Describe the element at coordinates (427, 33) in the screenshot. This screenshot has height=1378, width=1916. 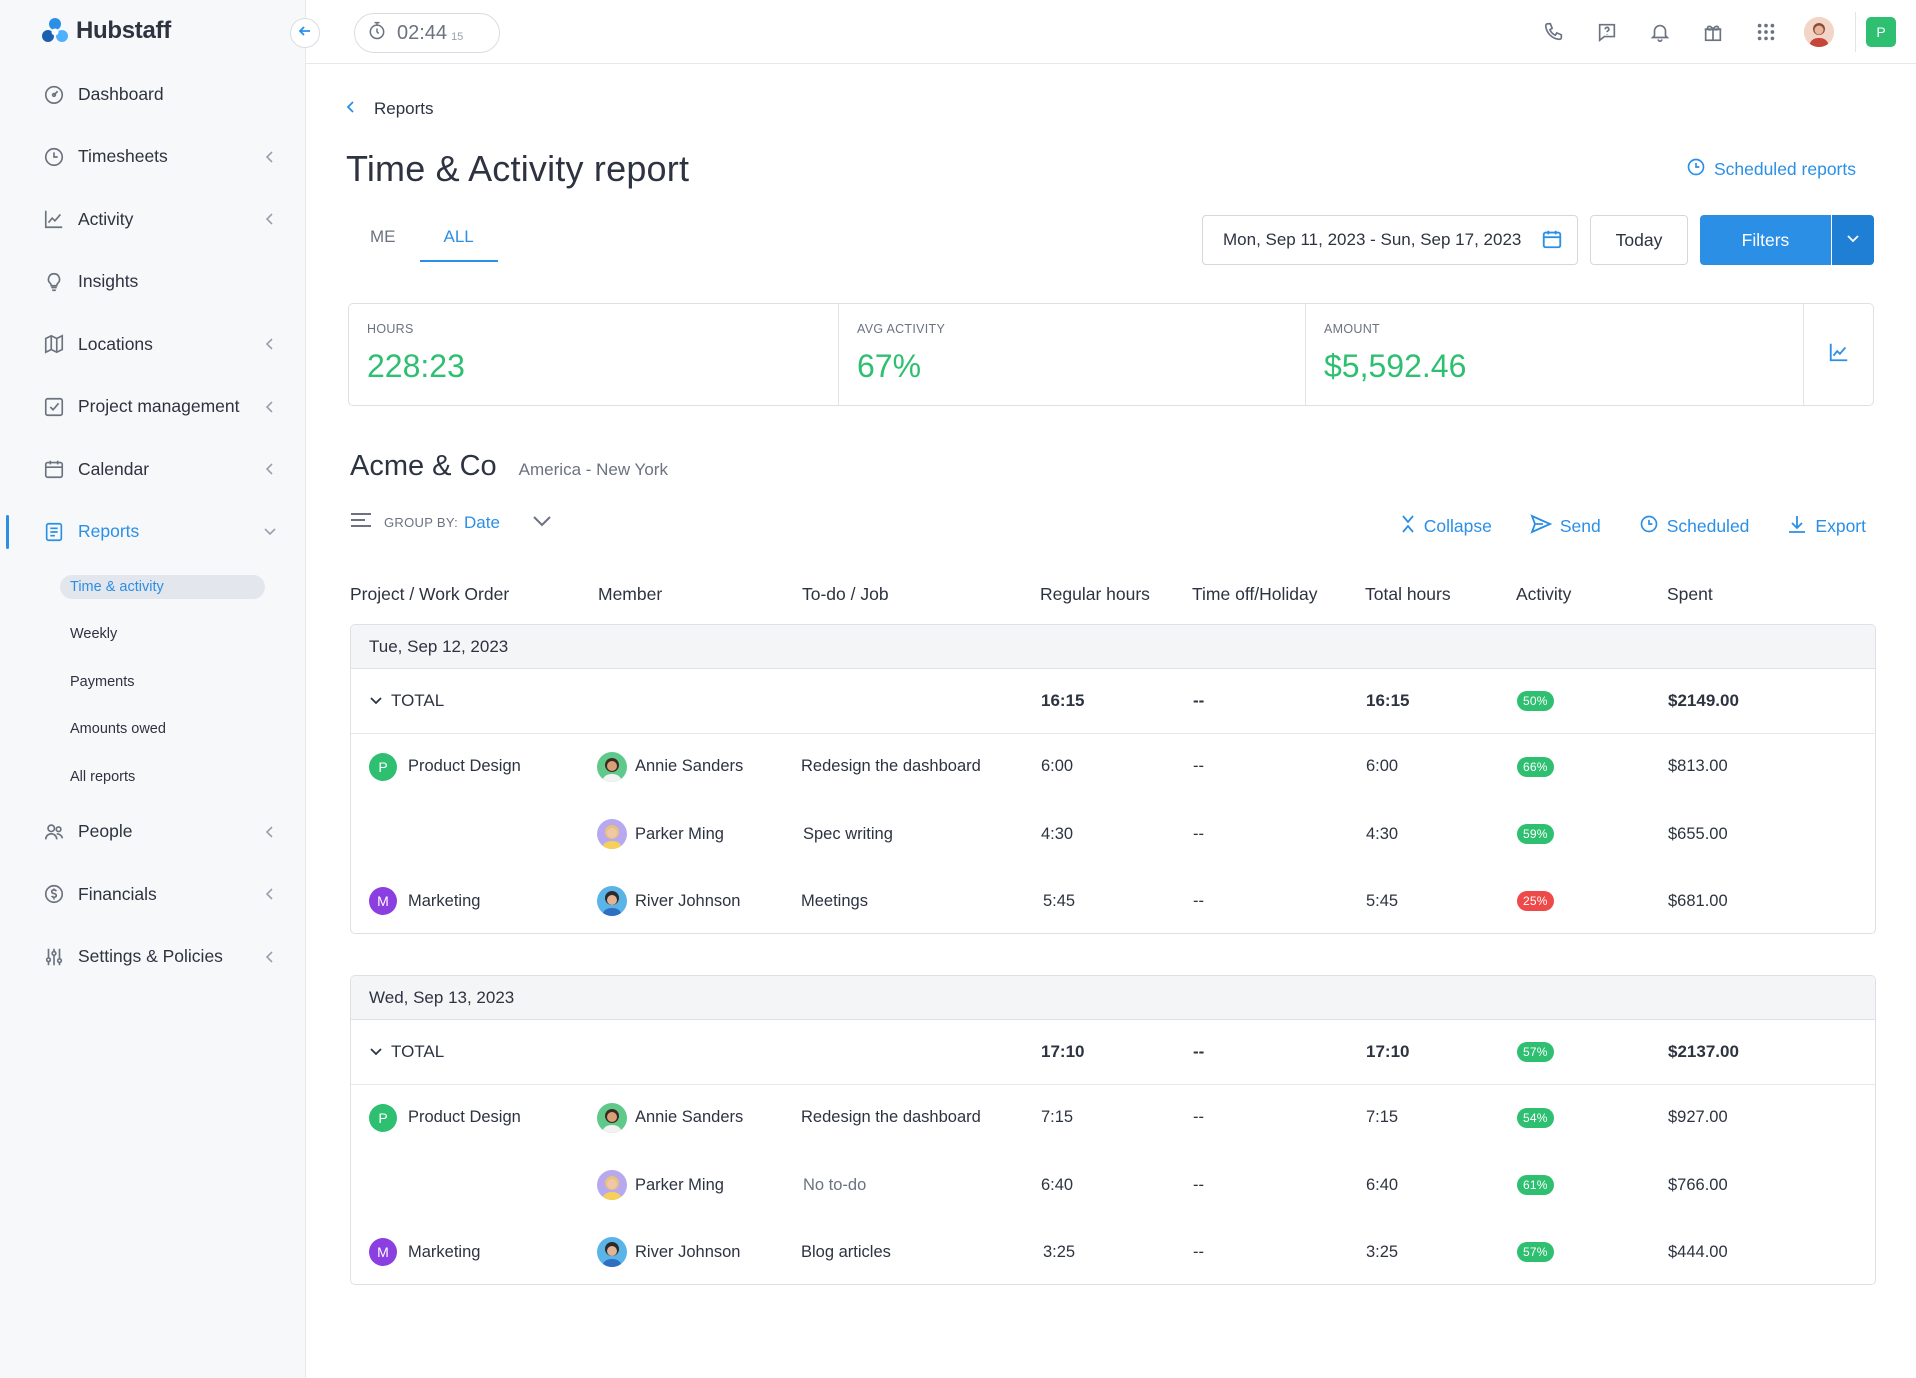
I see `timer-widget: 02:44 15` at that location.